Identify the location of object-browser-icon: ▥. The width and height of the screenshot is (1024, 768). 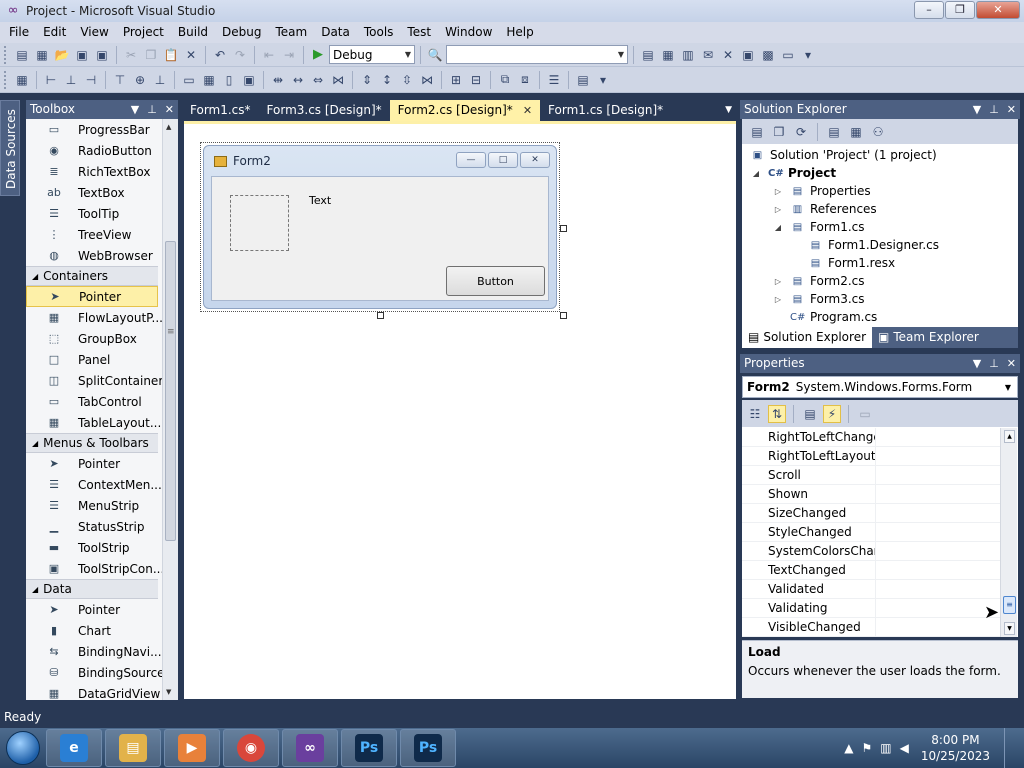
(688, 55).